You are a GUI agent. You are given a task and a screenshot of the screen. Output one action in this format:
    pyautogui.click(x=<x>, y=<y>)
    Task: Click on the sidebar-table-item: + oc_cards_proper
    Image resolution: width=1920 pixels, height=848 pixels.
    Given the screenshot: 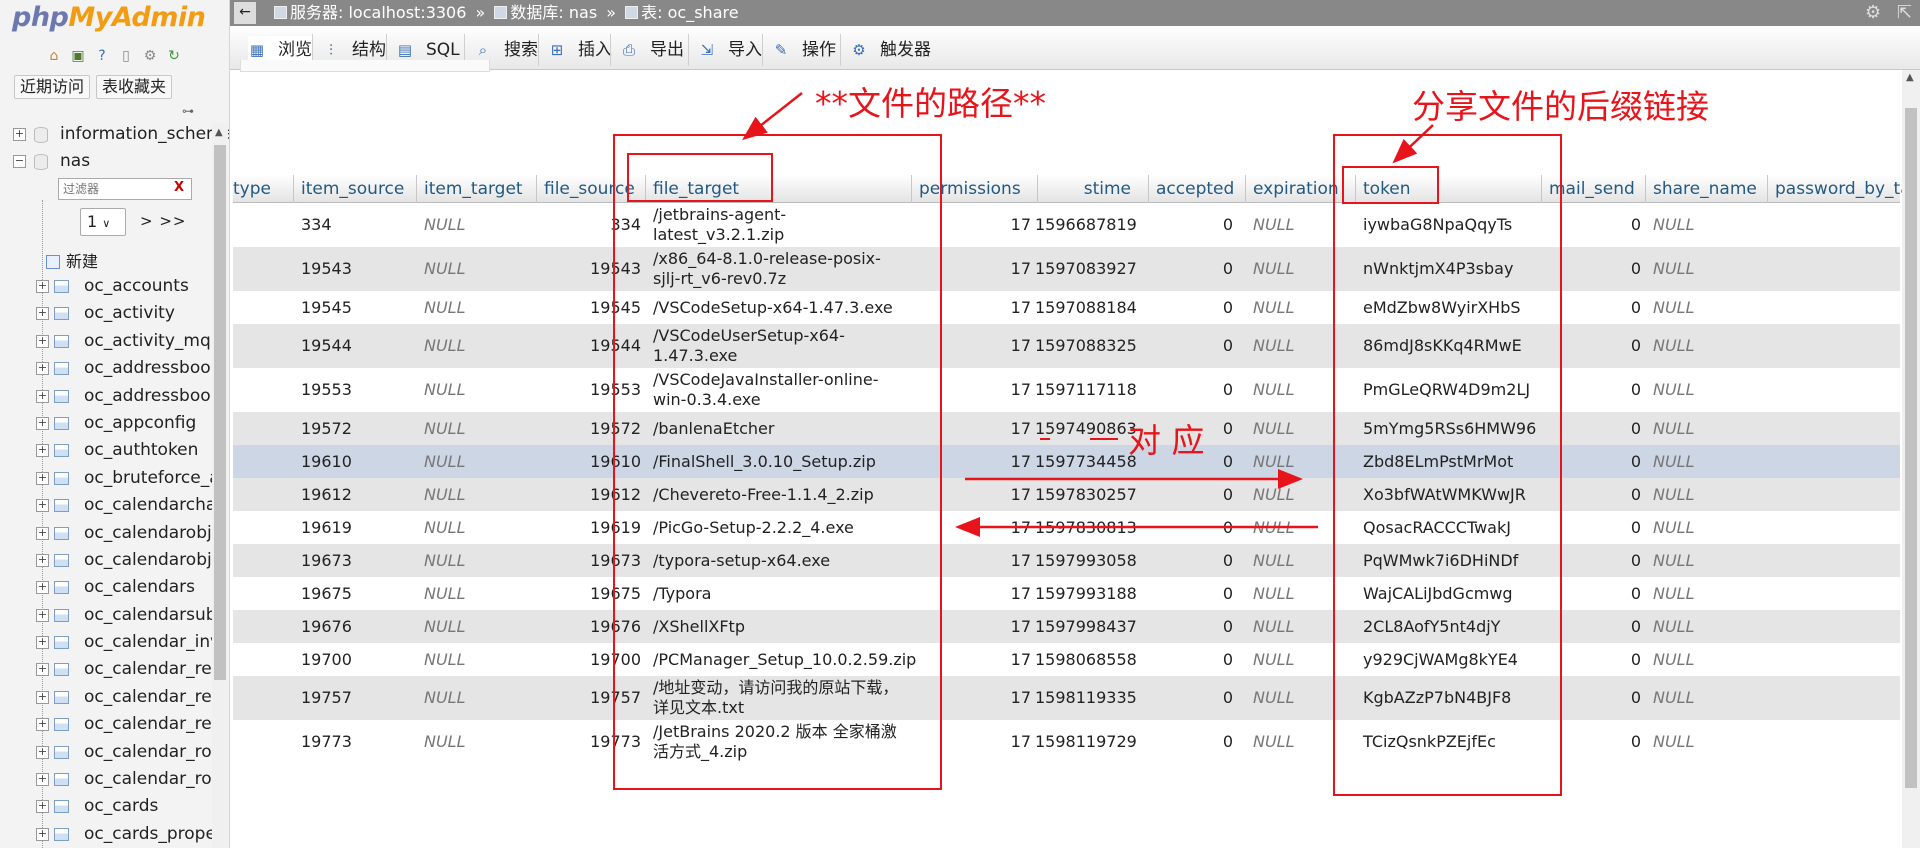 What is the action you would take?
    pyautogui.click(x=106, y=834)
    